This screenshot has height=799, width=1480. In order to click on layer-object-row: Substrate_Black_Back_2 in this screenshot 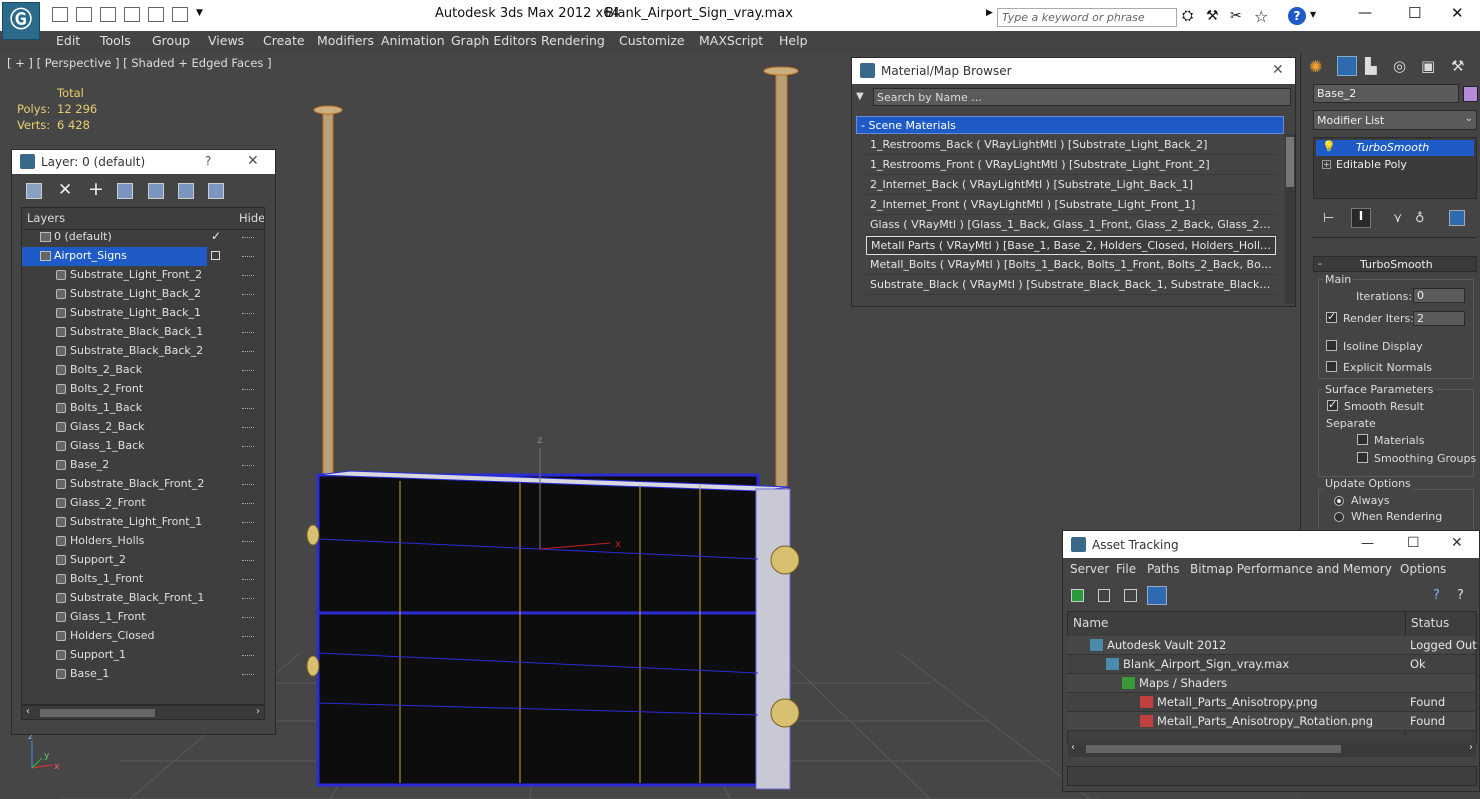, I will do `click(142, 351)`.